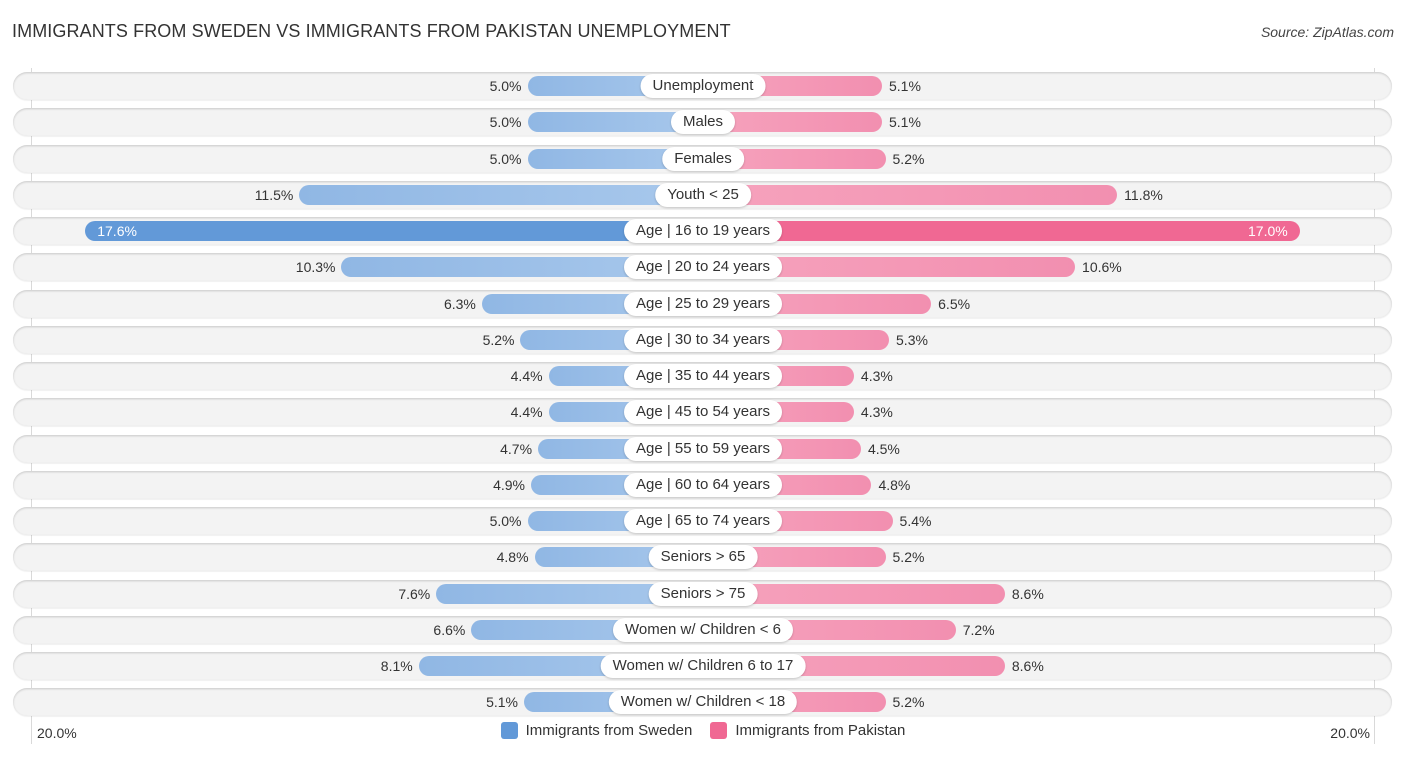  I want to click on category-label: Age | 16 to 19 years, so click(703, 231).